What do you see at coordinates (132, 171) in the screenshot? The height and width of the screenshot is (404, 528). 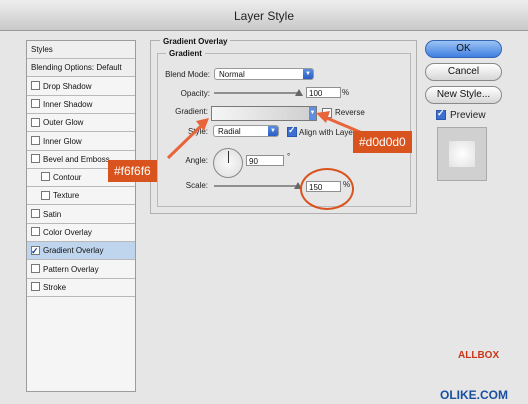 I see `color-annotation-left: #f6f6f6` at bounding box center [132, 171].